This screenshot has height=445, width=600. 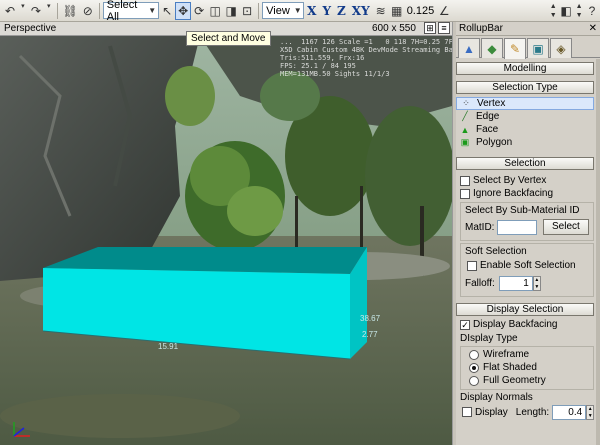 What do you see at coordinates (131, 11) in the screenshot?
I see `selection-filter-select: Select All ▼` at bounding box center [131, 11].